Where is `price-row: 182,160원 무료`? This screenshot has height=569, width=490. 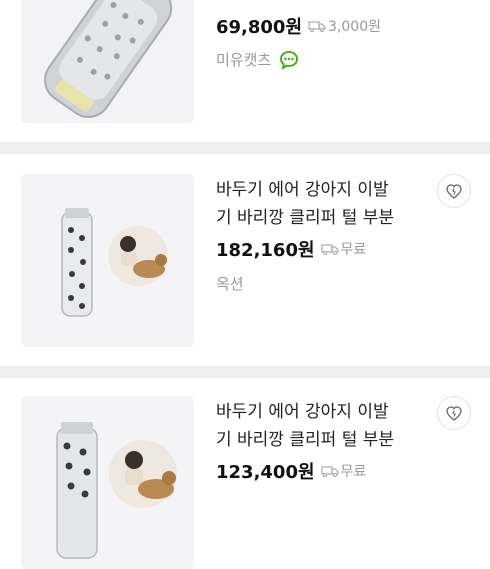 price-row: 182,160원 무료 is located at coordinates (291, 249).